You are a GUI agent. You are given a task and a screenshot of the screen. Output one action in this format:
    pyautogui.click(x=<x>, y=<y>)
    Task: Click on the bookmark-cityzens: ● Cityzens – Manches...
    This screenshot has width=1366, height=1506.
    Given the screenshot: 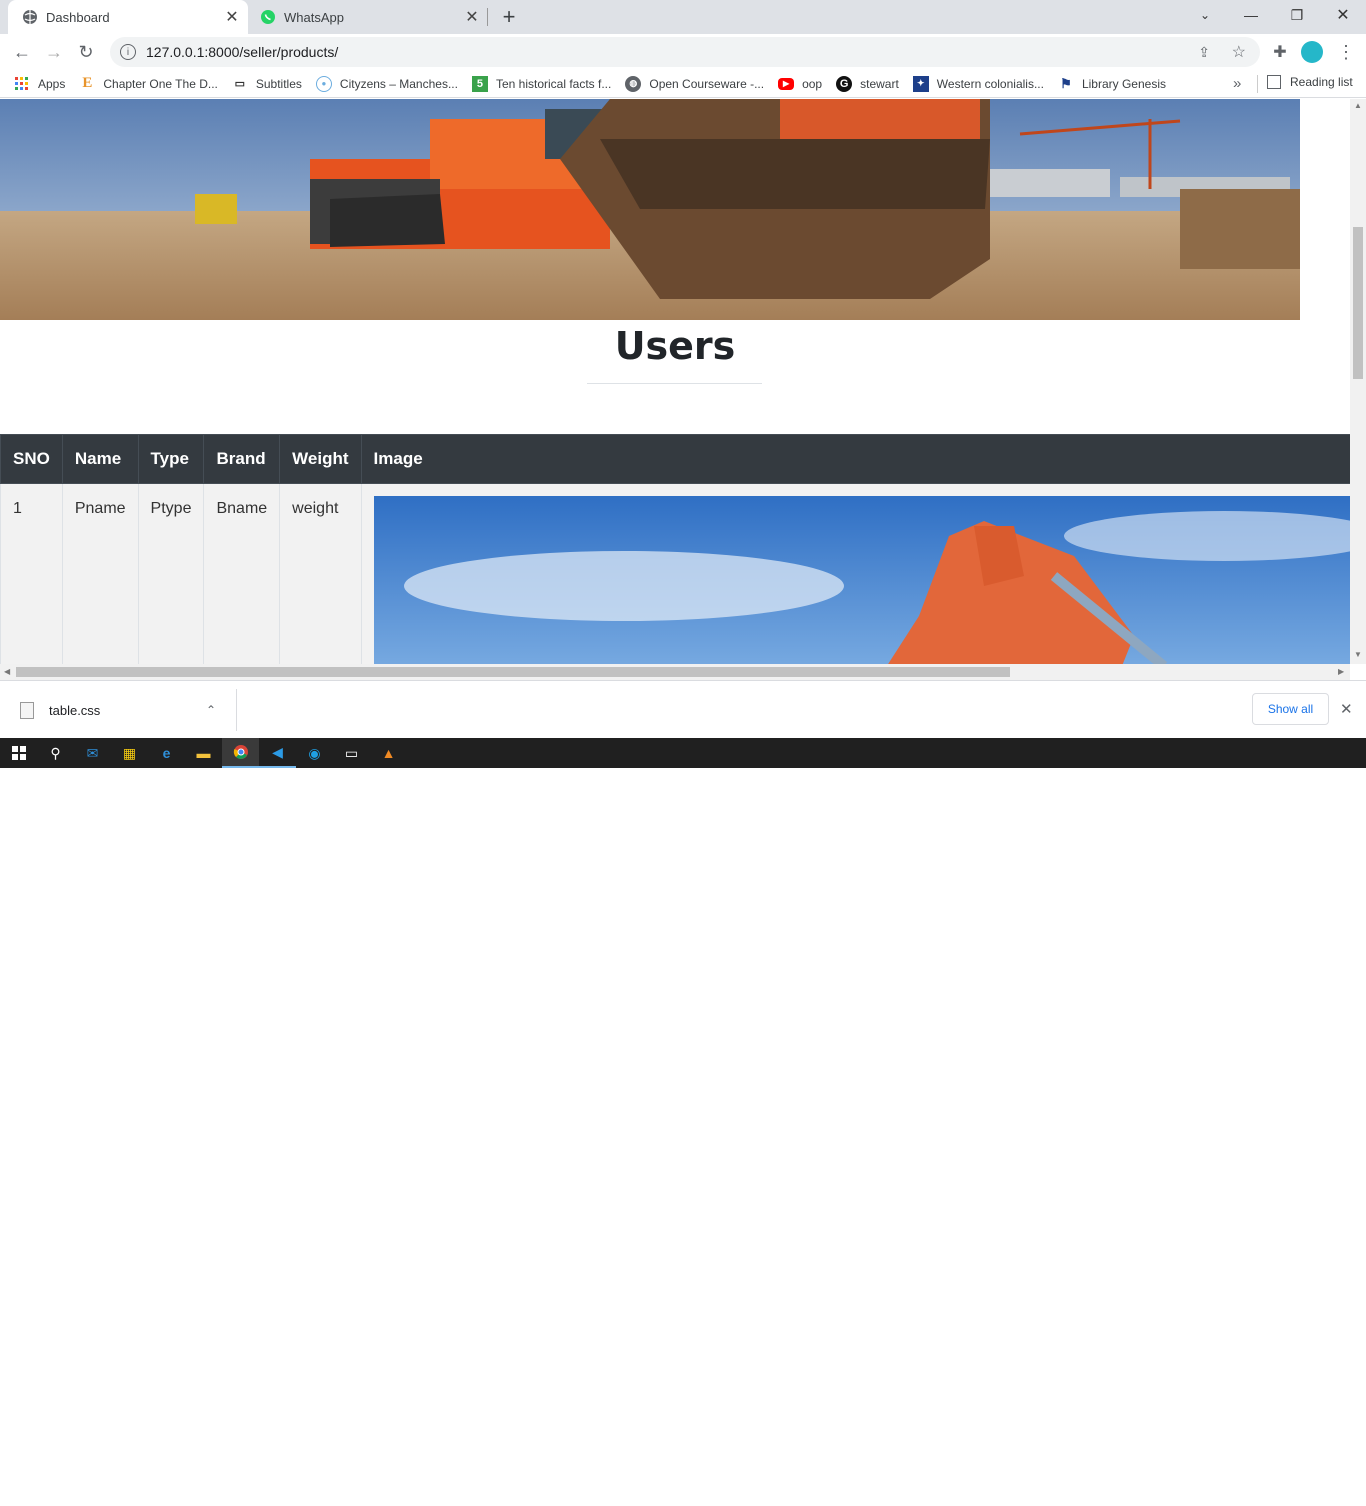 What is the action you would take?
    pyautogui.click(x=386, y=83)
    